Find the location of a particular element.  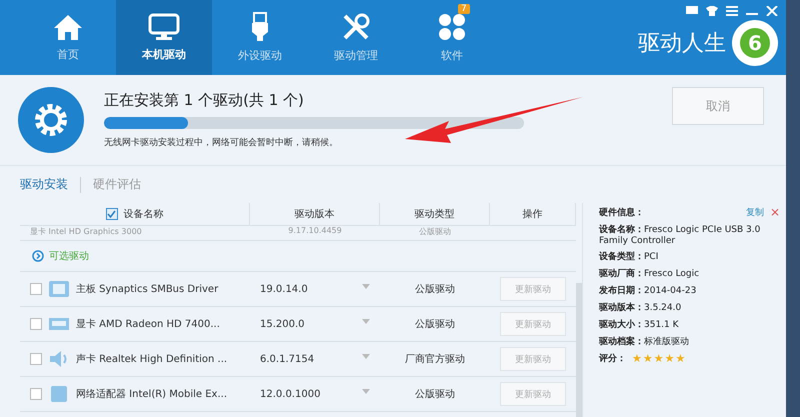

nav-tab: 本机驱动 is located at coordinates (164, 37).